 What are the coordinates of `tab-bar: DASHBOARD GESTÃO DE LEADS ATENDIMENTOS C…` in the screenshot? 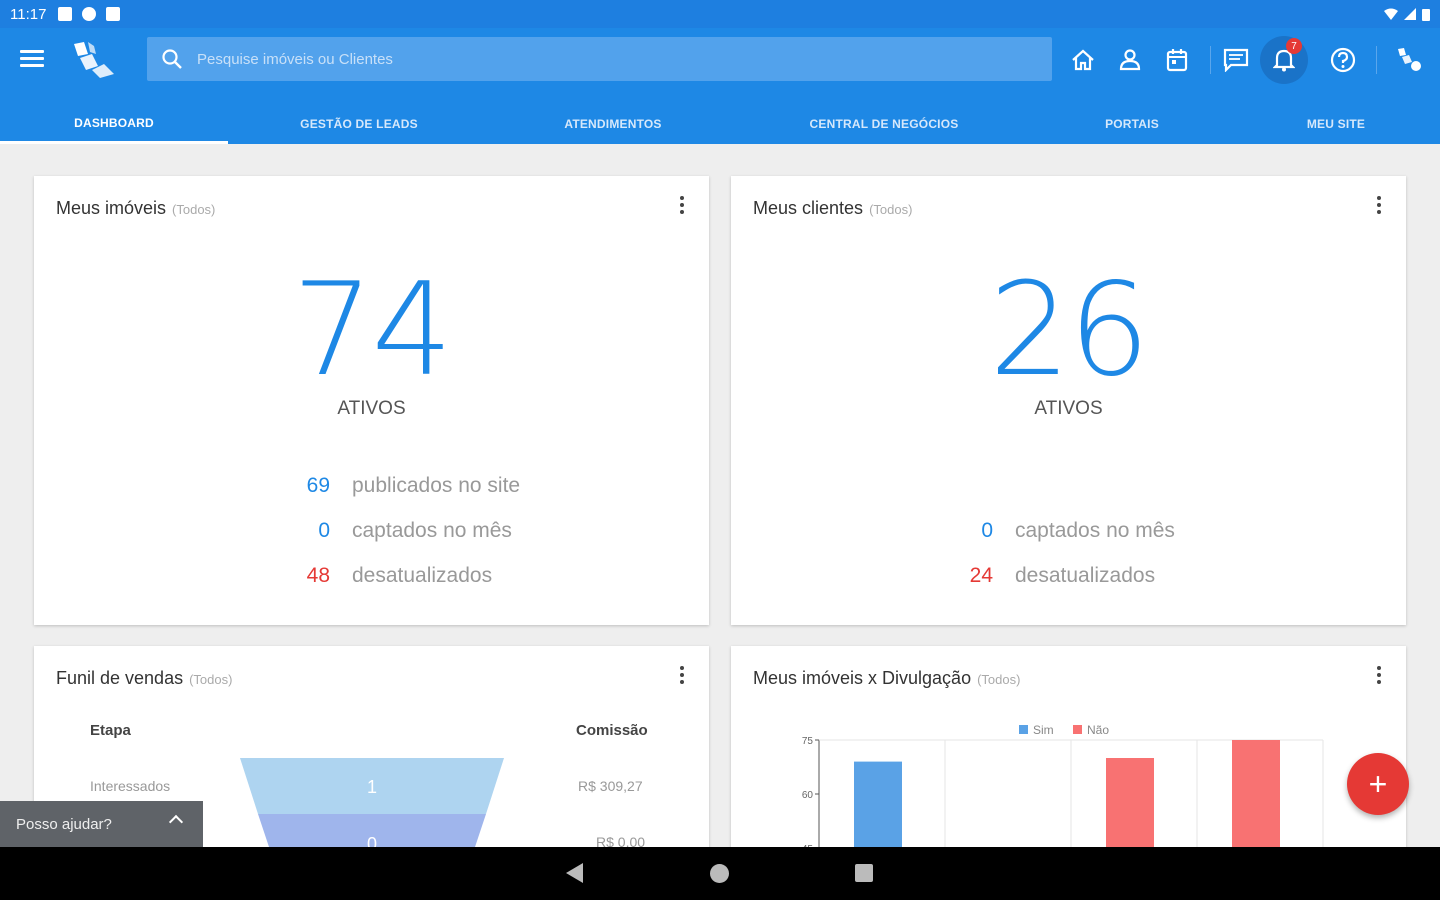 It's located at (720, 124).